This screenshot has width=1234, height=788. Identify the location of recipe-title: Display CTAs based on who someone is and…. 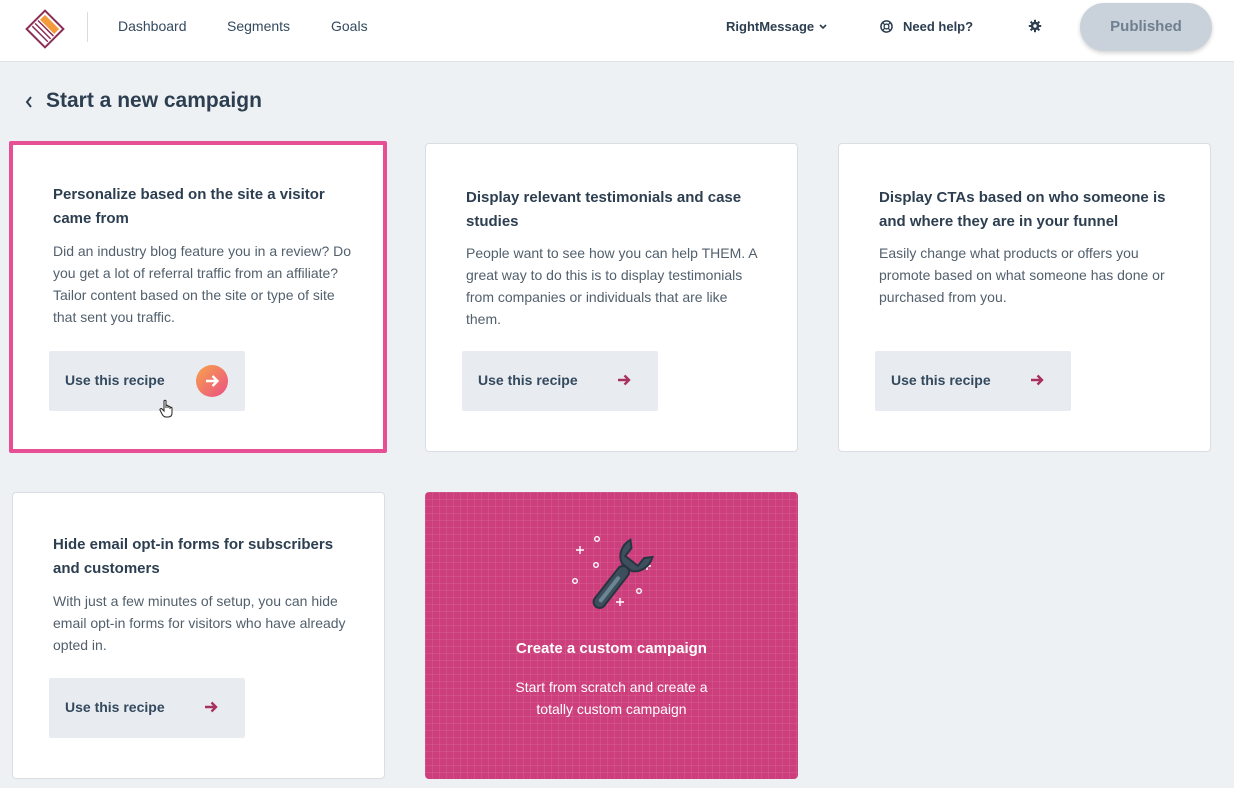
(1022, 209).